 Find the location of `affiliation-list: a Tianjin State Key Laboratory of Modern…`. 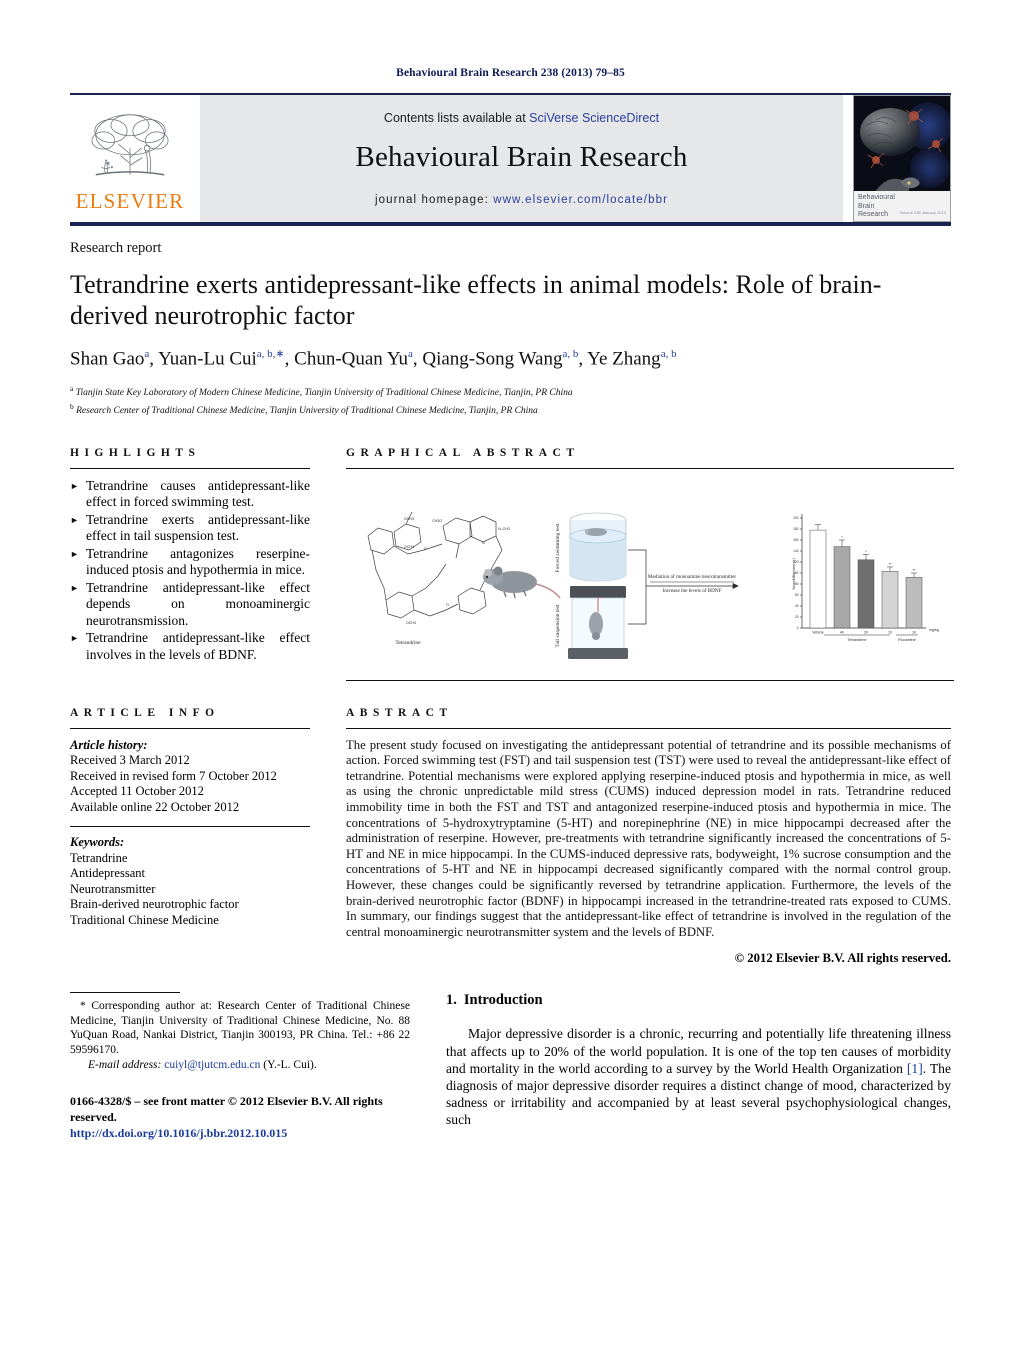

affiliation-list: a Tianjin State Key Laboratory of Modern… is located at coordinates (510, 400).